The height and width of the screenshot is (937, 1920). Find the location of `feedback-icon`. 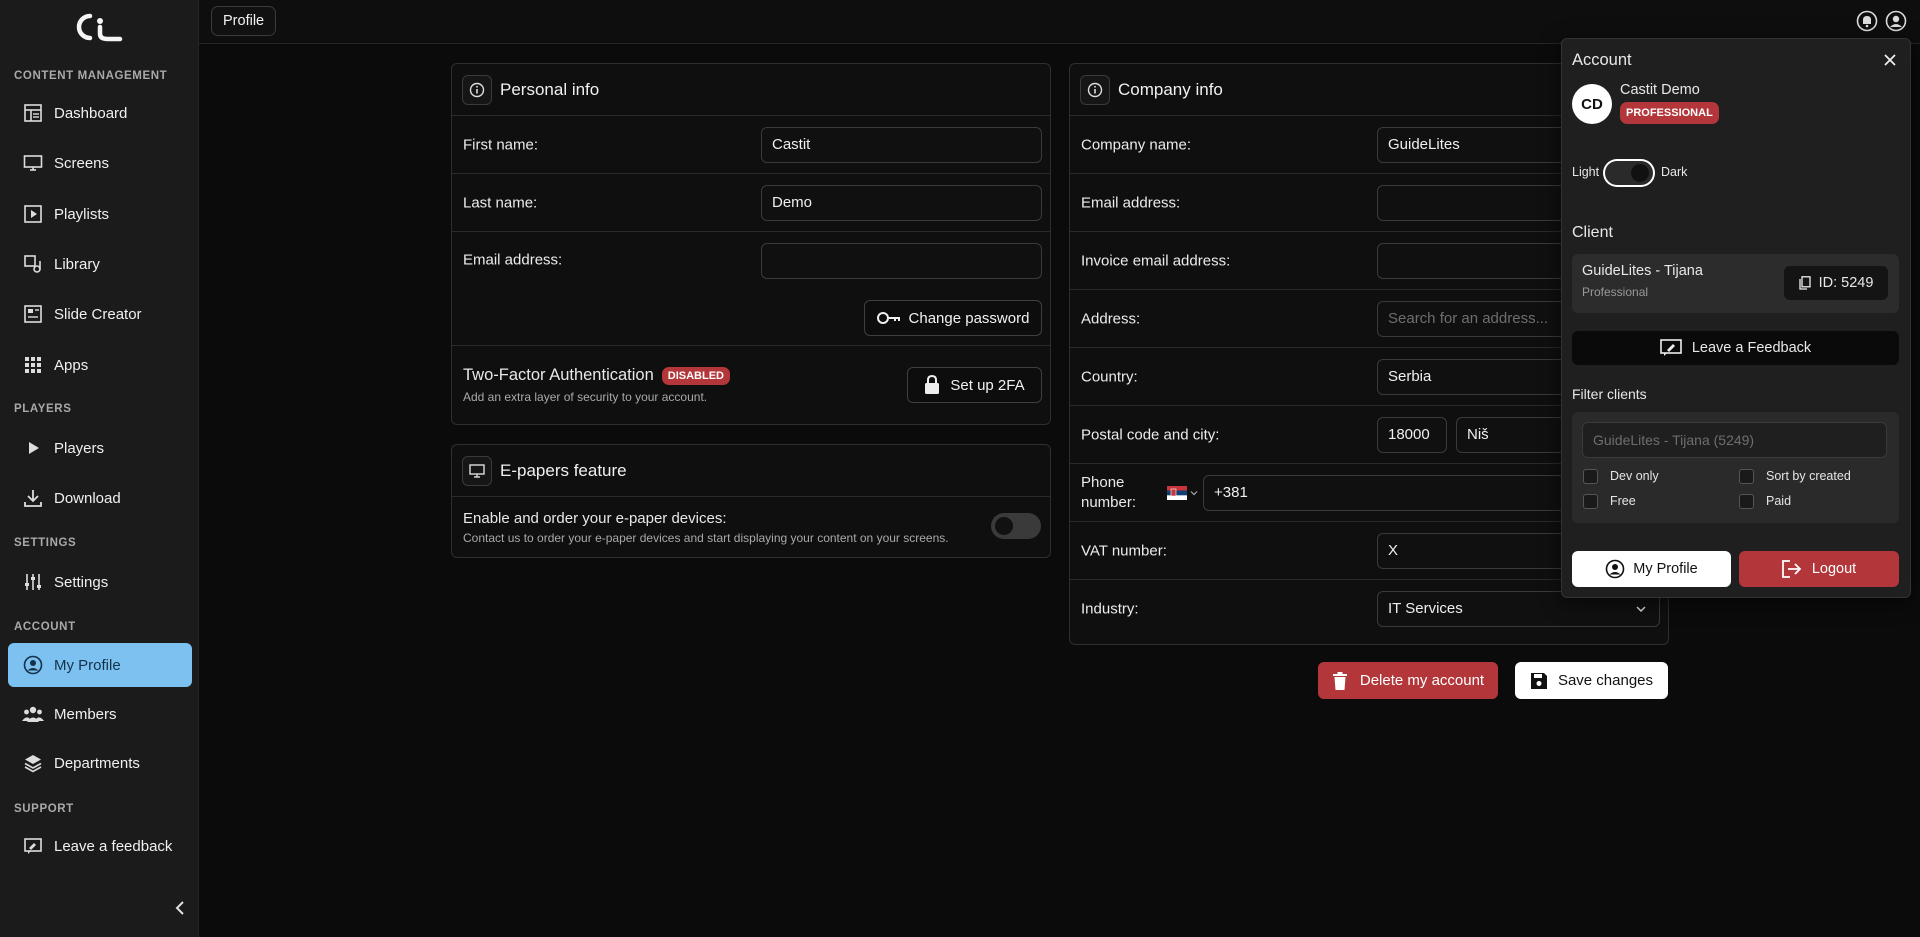

feedback-icon is located at coordinates (33, 846).